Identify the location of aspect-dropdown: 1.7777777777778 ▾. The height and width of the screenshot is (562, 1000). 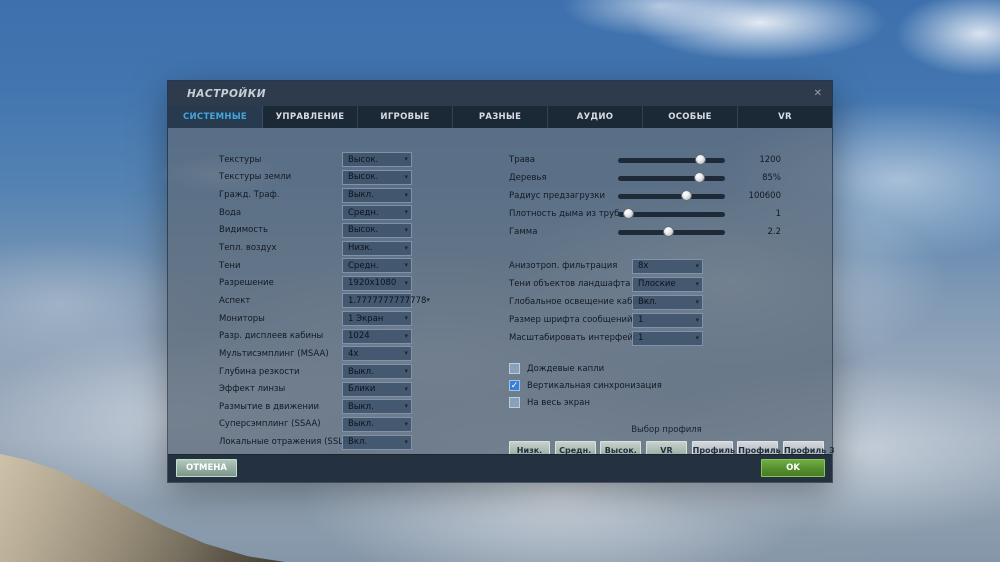
(386, 301).